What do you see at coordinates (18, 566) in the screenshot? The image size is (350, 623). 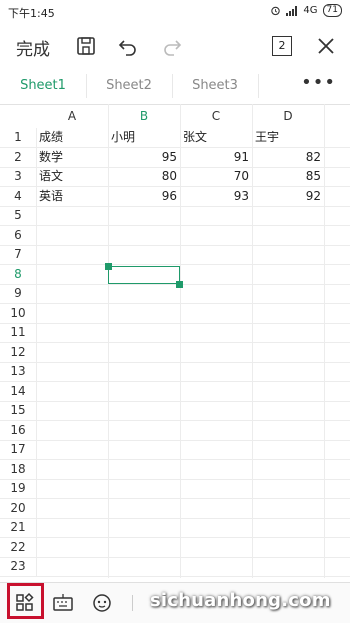 I see `row-number: 23` at bounding box center [18, 566].